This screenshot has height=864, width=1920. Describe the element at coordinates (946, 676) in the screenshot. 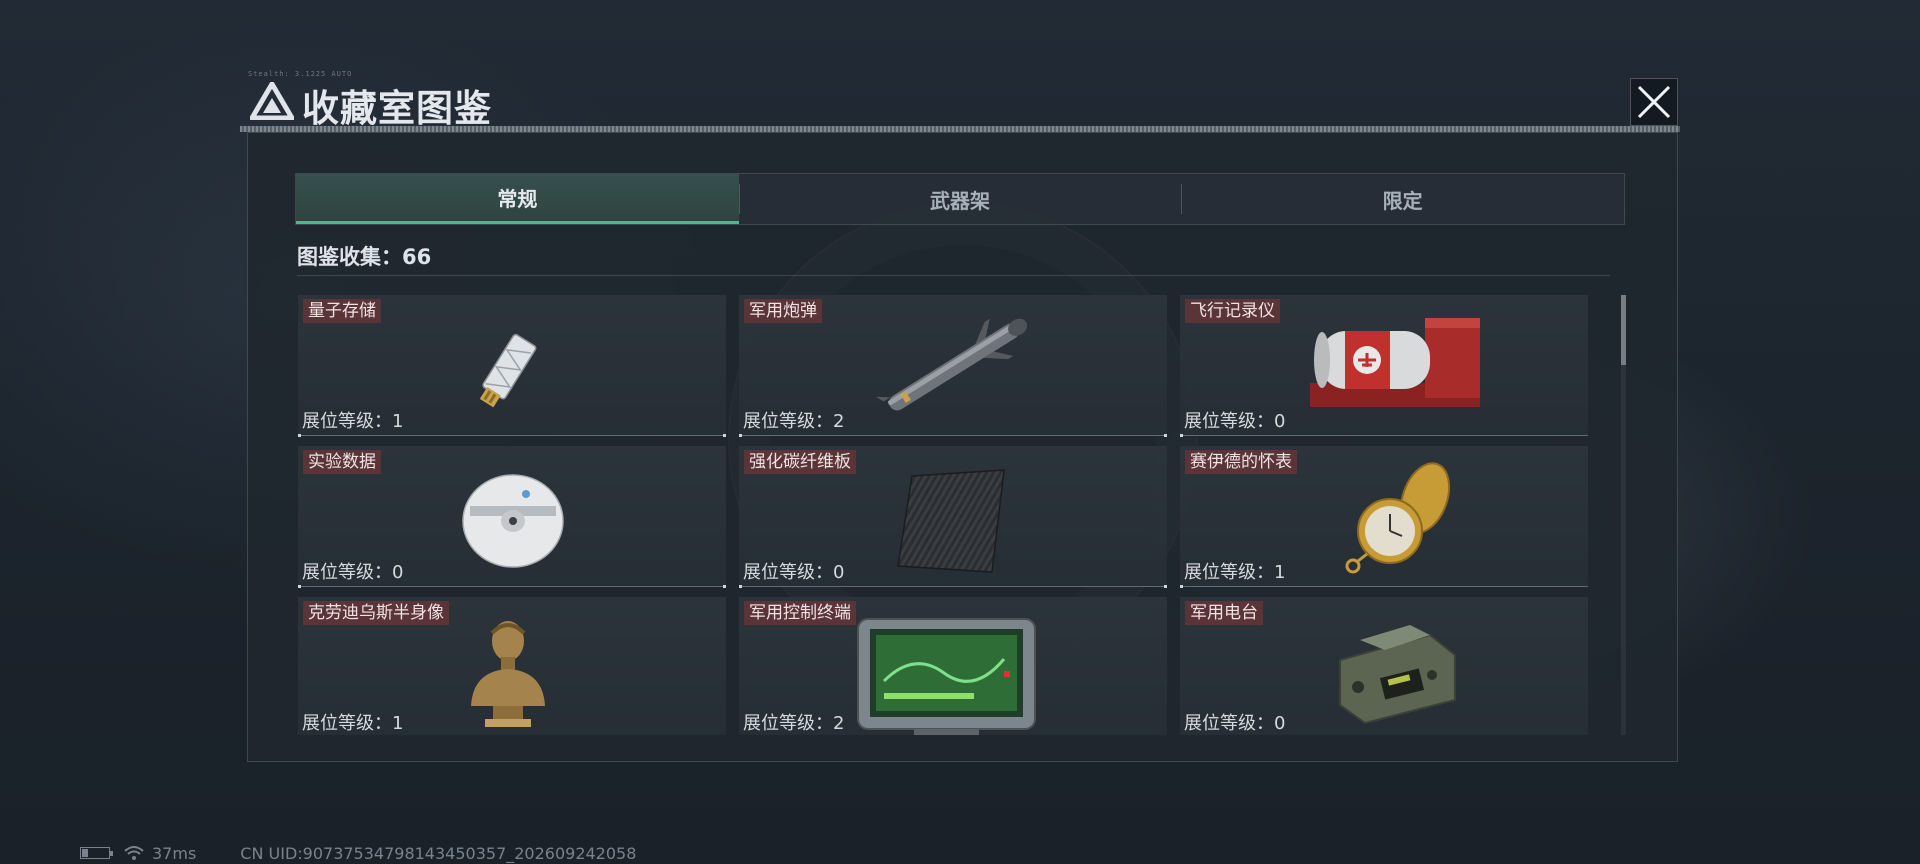

I see `control-terminal-icon` at that location.